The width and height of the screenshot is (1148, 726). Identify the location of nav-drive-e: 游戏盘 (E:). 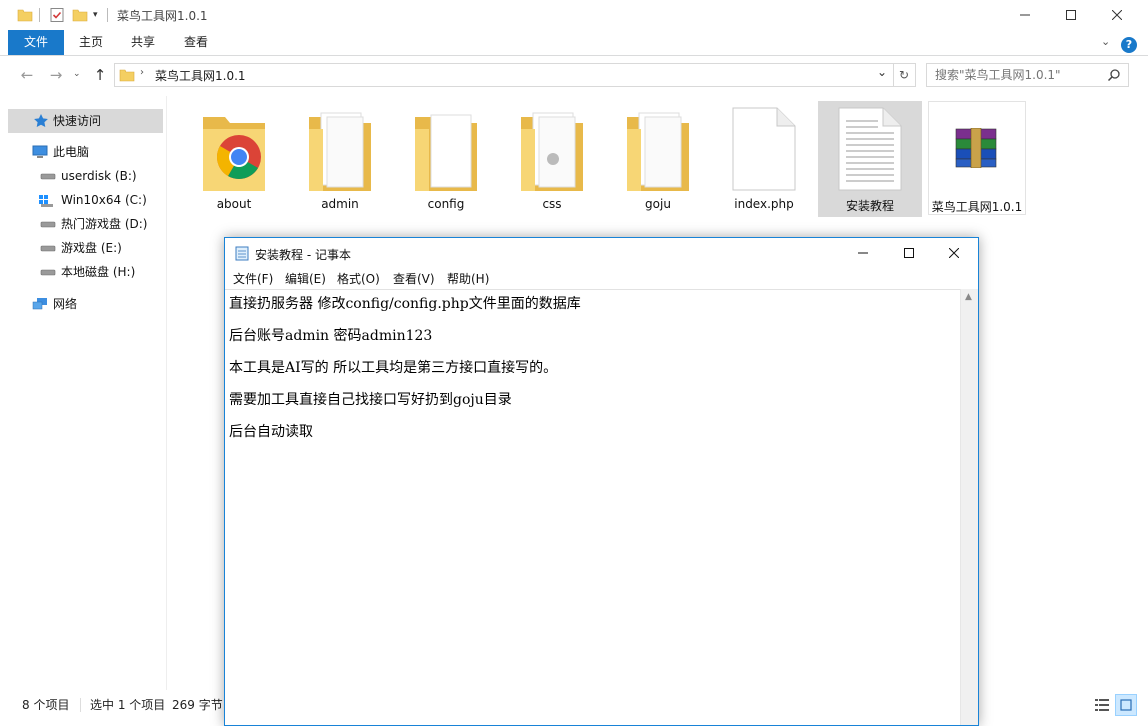
(83, 248).